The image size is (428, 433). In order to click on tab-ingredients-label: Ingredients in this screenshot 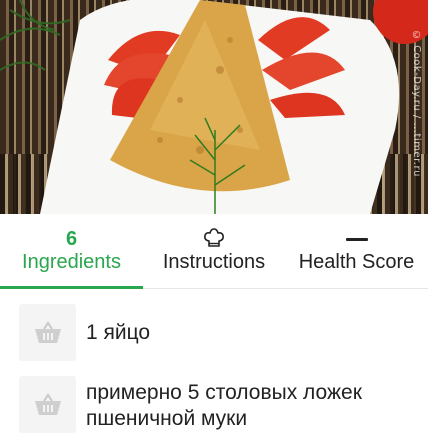, I will do `click(71, 262)`.